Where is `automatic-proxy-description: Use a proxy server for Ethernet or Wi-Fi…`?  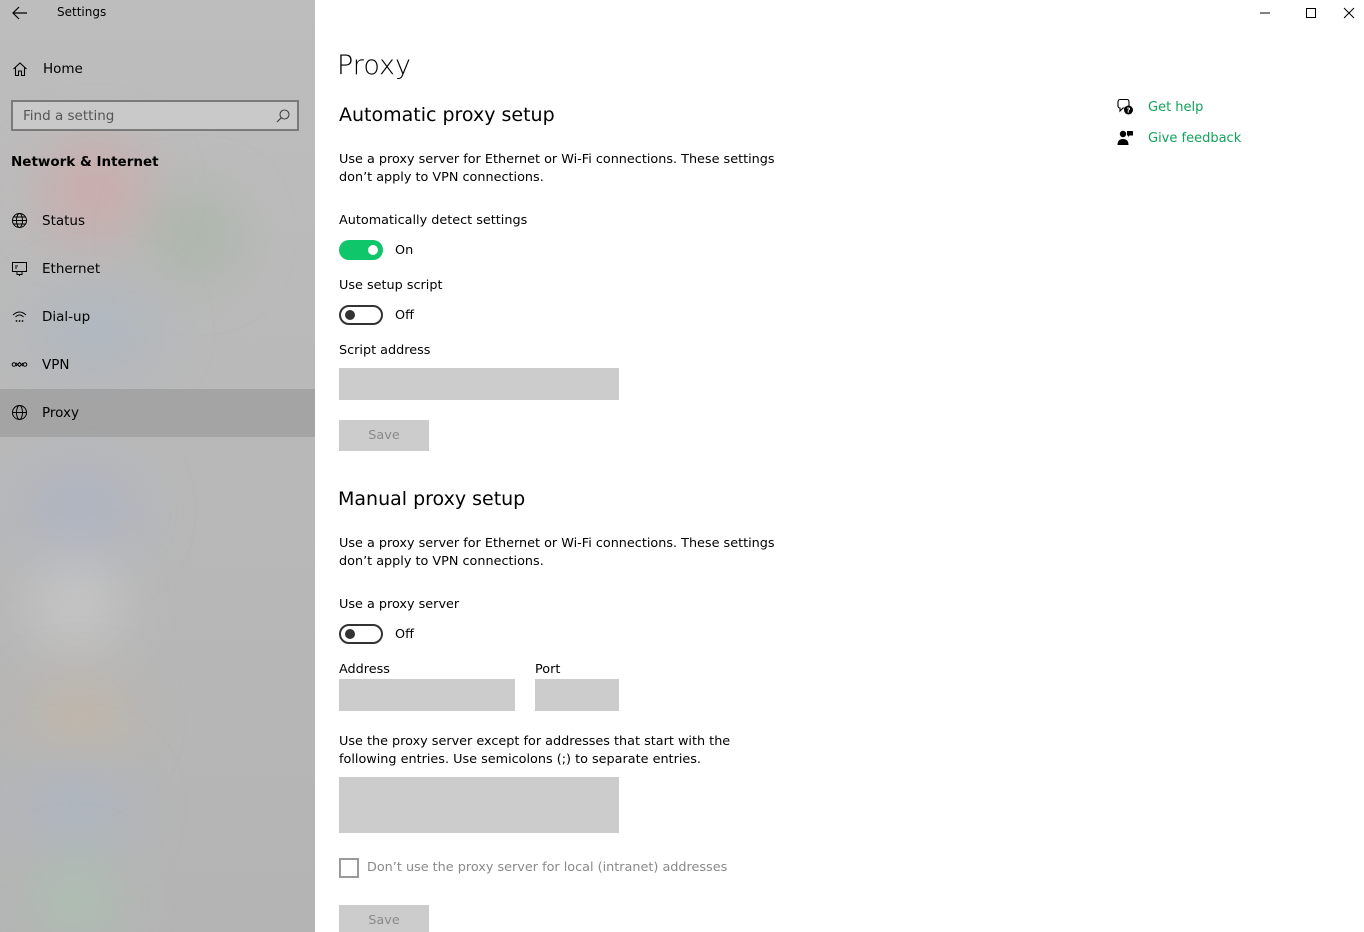 automatic-proxy-description: Use a proxy server for Ethernet or Wi-Fi… is located at coordinates (557, 168).